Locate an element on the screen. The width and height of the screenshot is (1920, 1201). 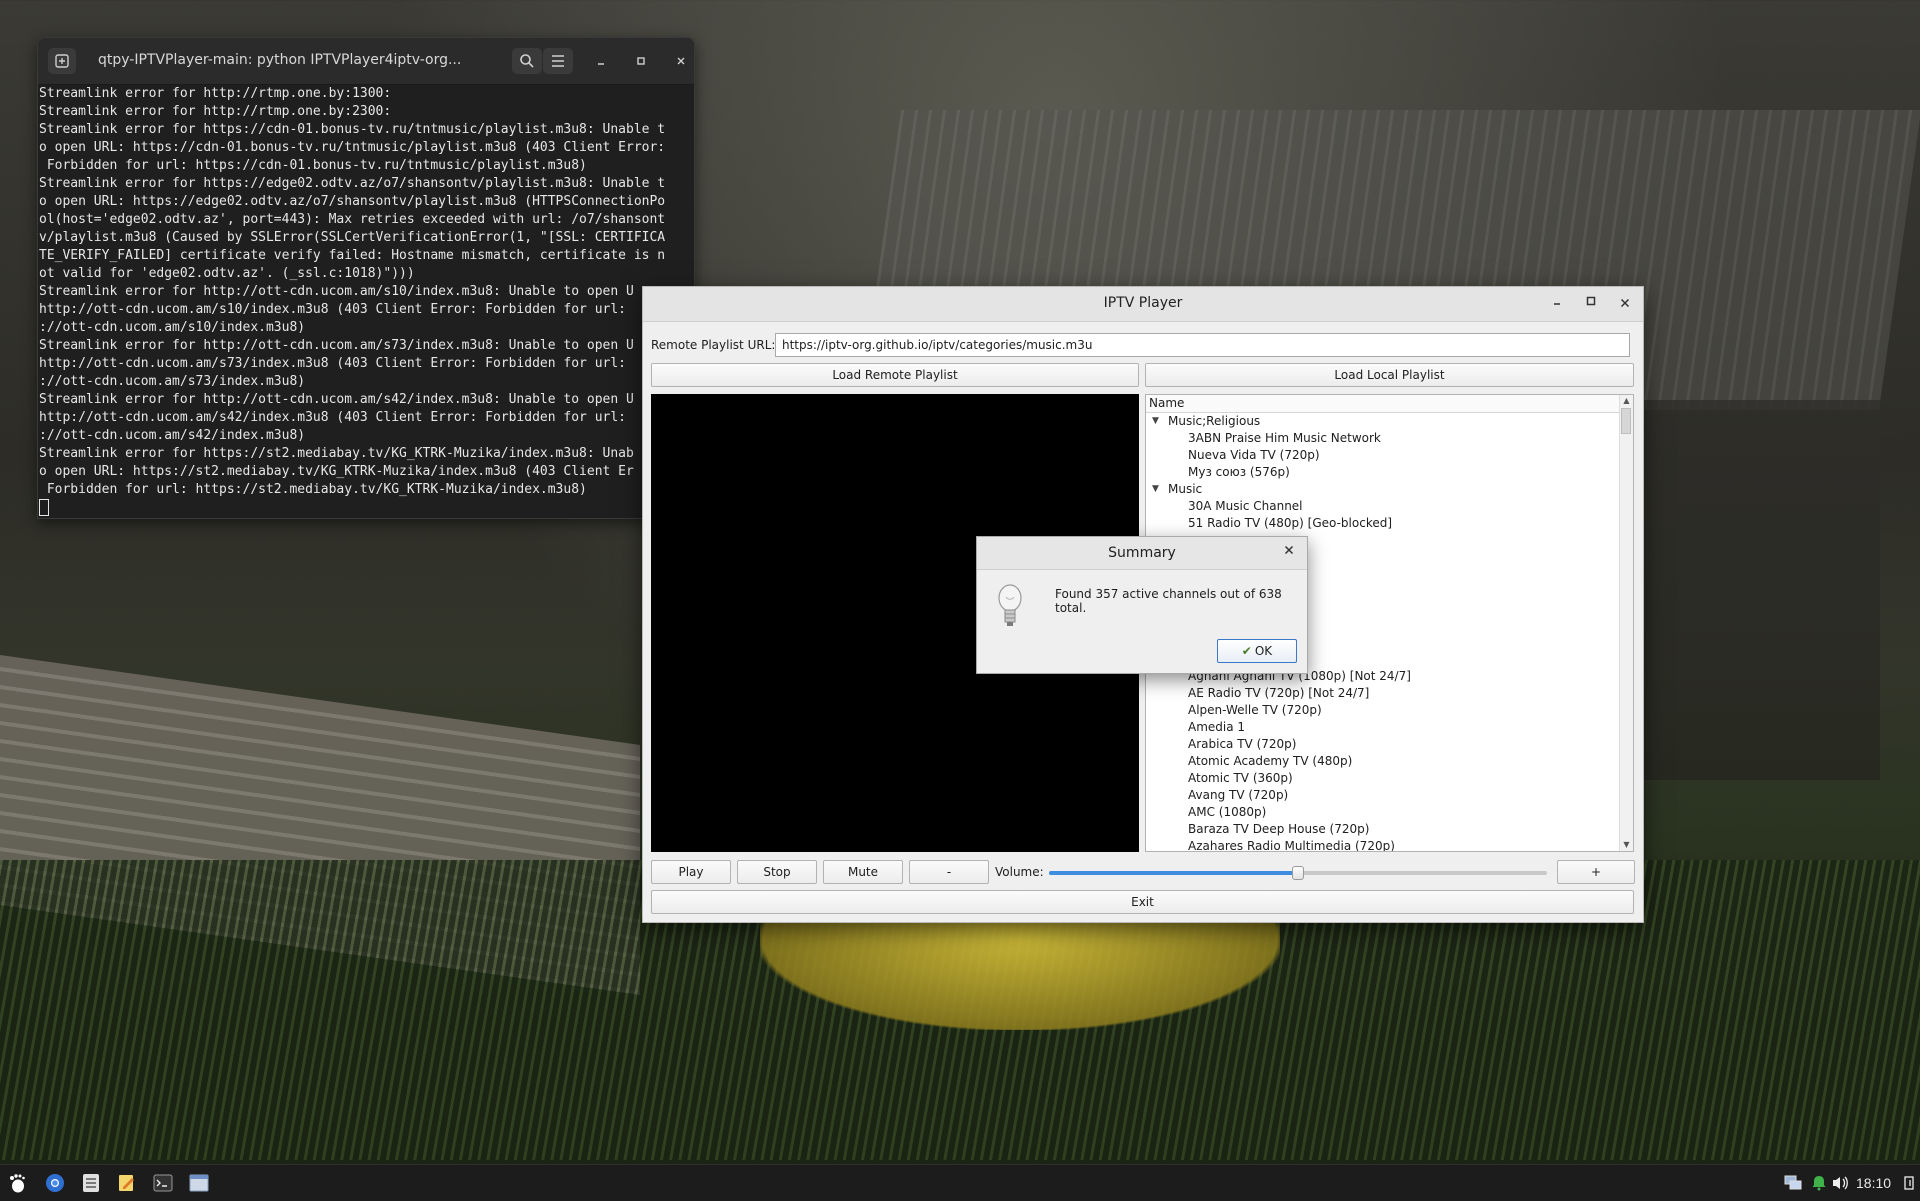
tree-item: Atomic Academy TV (480p) is located at coordinates (1382, 761).